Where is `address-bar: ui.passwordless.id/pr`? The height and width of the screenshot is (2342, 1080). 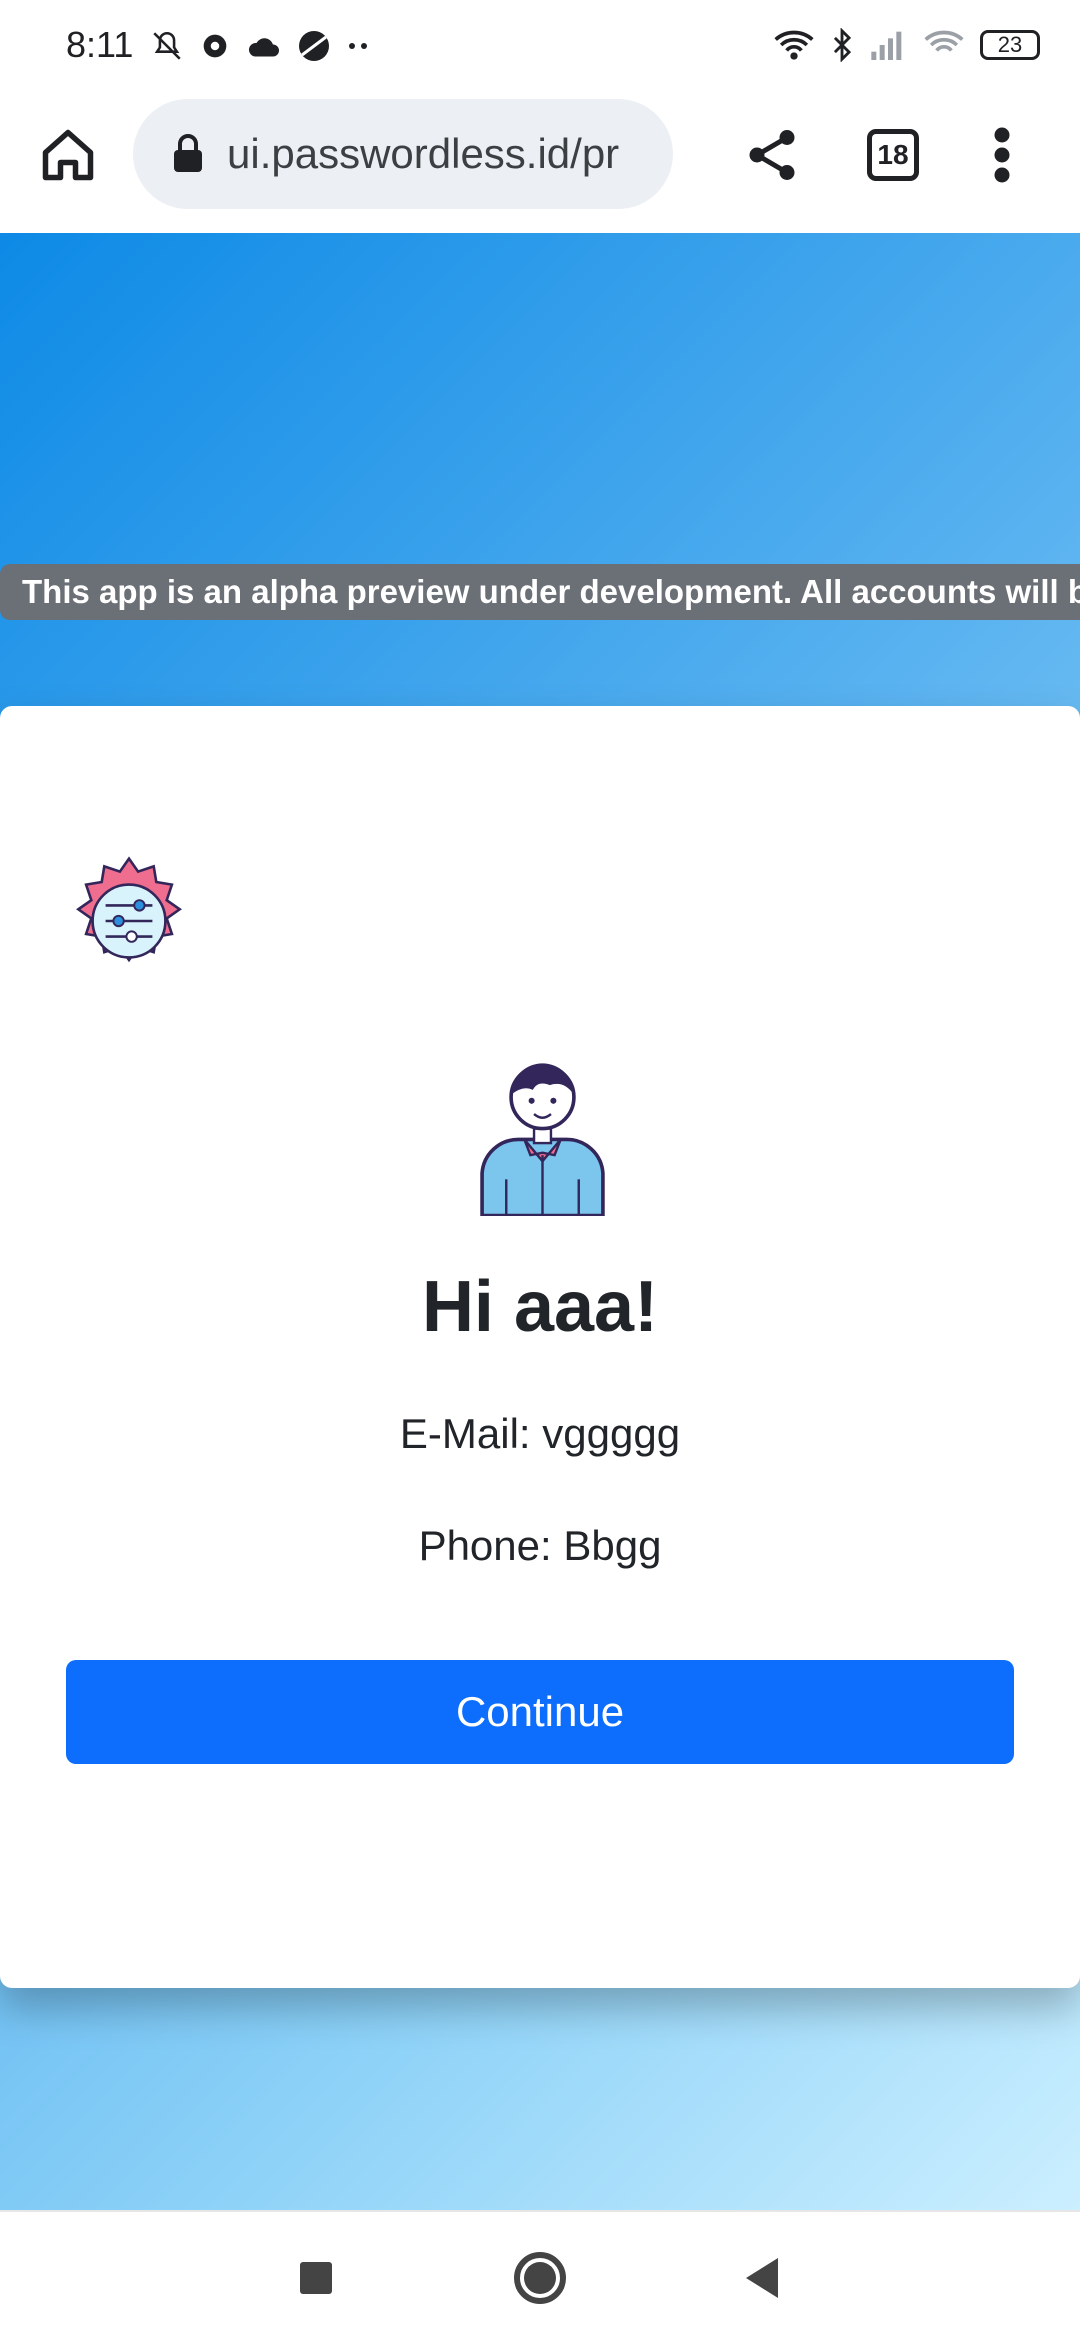
address-bar: ui.passwordless.id/pr is located at coordinates (403, 154).